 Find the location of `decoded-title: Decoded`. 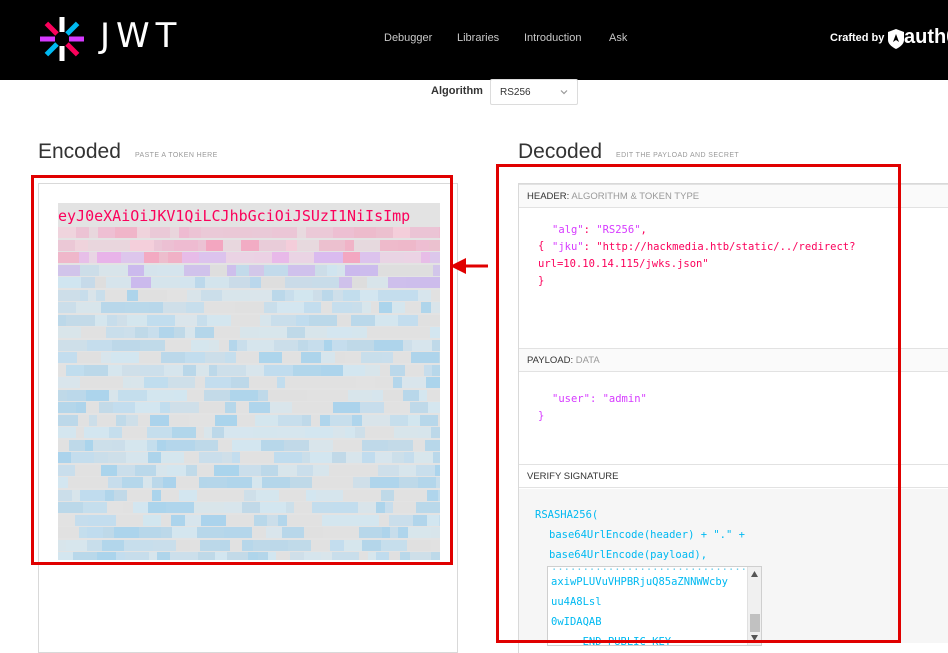

decoded-title: Decoded is located at coordinates (560, 151).